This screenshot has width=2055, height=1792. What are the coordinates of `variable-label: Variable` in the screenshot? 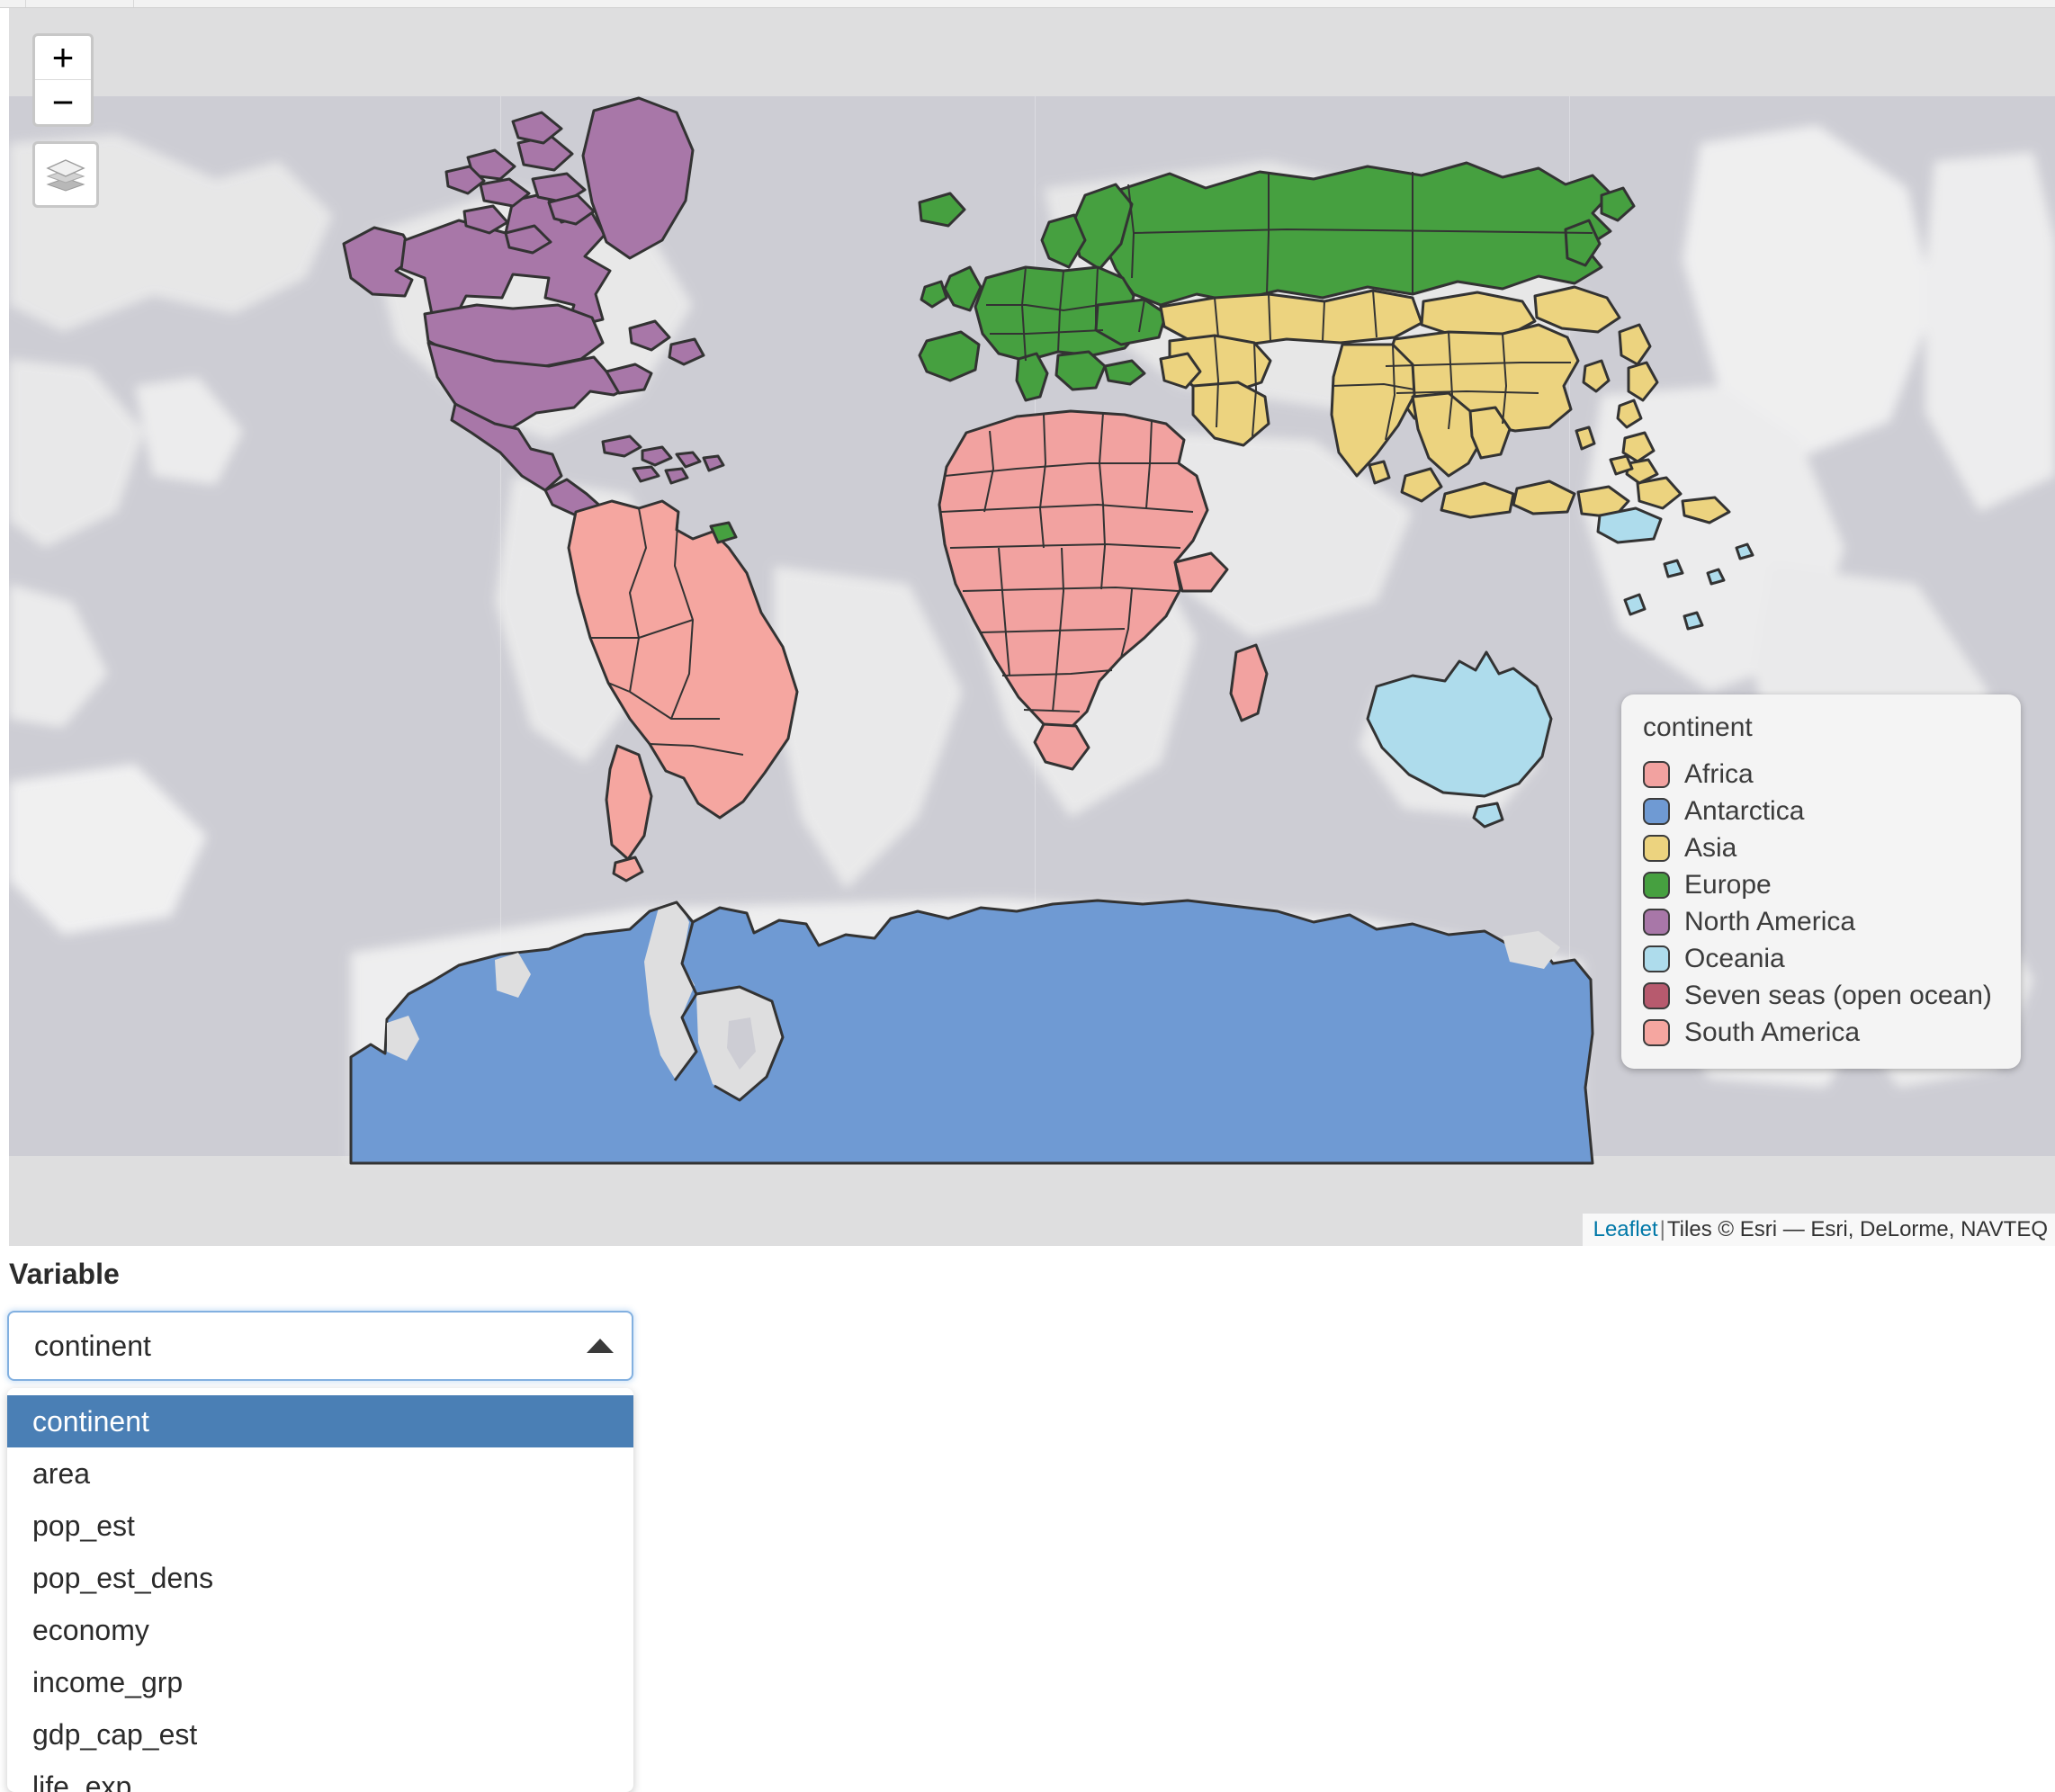 It's located at (65, 1274).